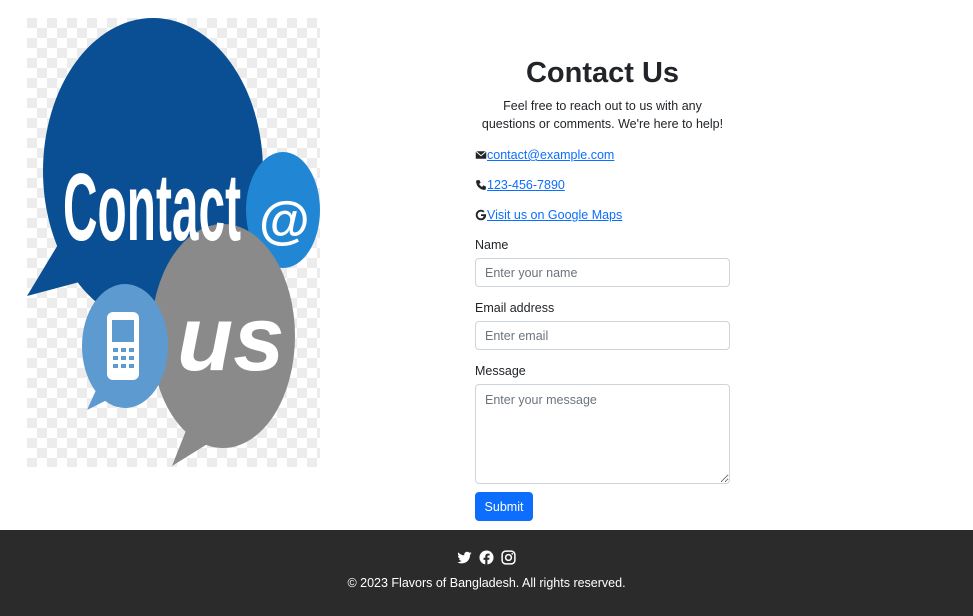 Image resolution: width=973 pixels, height=616 pixels. Describe the element at coordinates (602, 272) in the screenshot. I see `name-input` at that location.